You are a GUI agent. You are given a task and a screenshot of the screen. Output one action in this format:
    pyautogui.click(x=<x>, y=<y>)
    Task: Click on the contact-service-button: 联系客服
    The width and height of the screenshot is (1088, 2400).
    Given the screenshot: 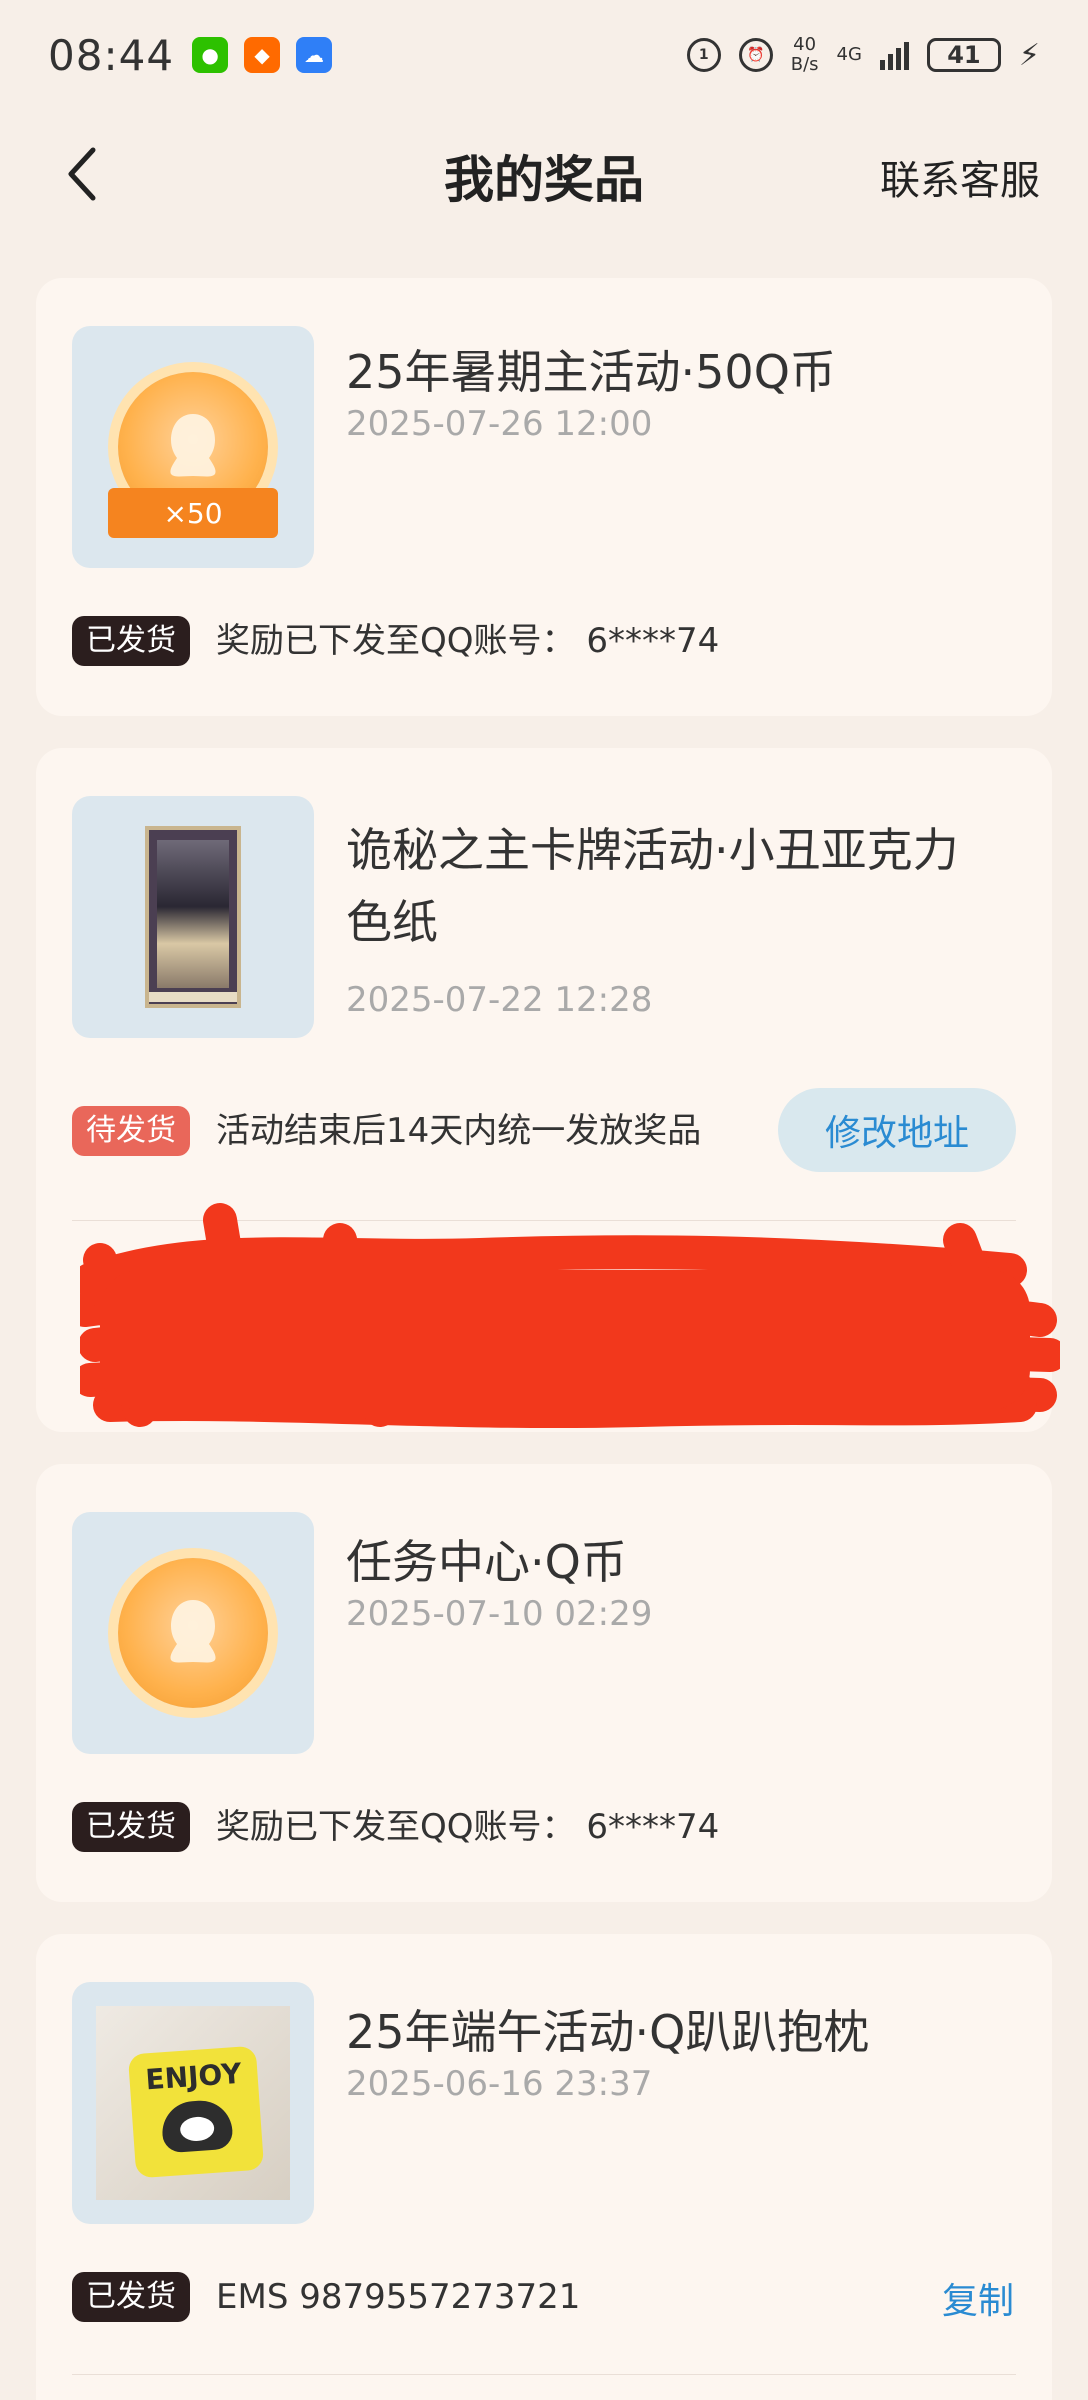 What is the action you would take?
    pyautogui.click(x=960, y=177)
    